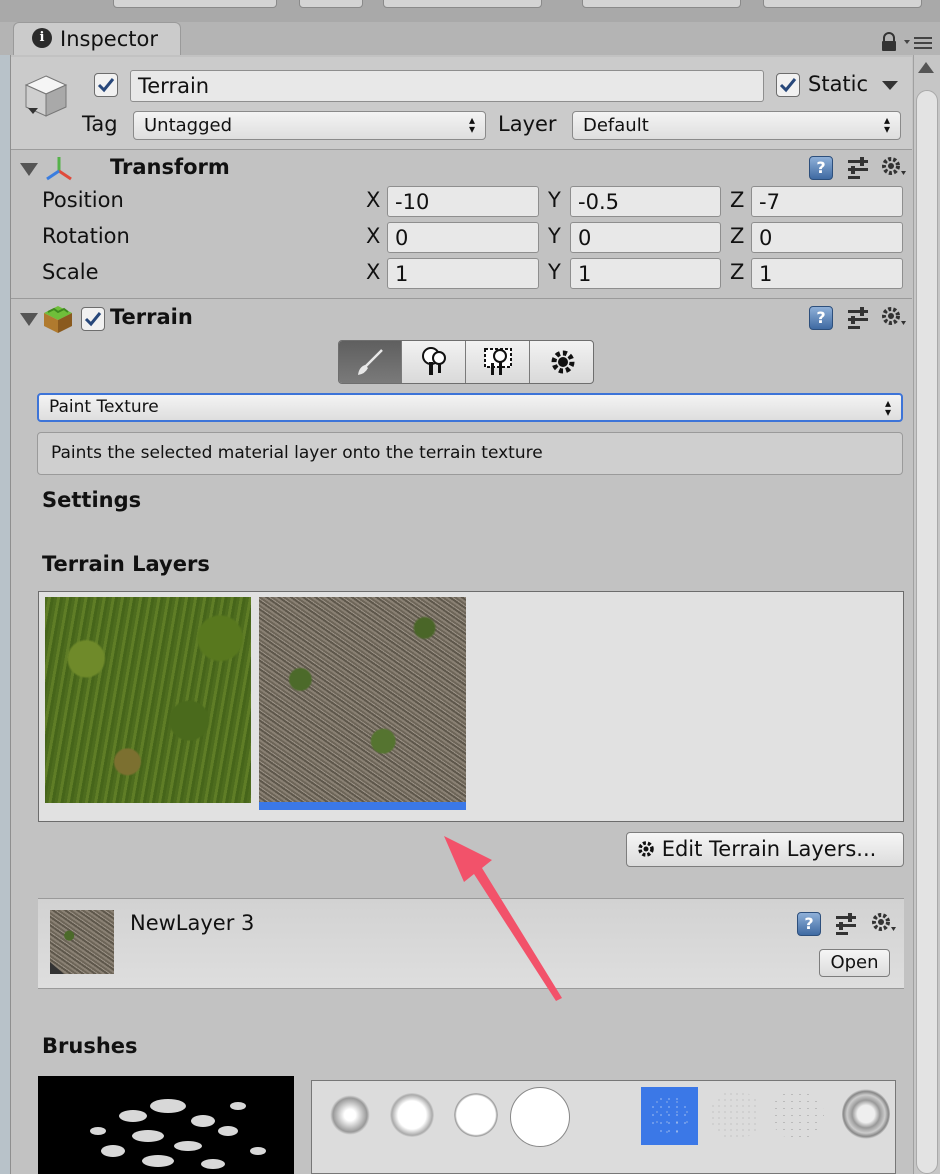 The image size is (940, 1174). I want to click on tab-label: Inspector, so click(109, 39).